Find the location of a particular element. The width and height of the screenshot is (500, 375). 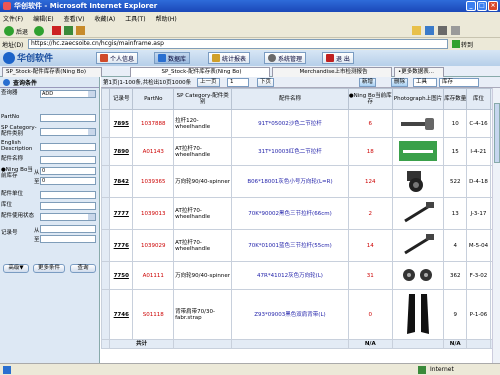

vertical-scrollbar is located at coordinates (496, 225).